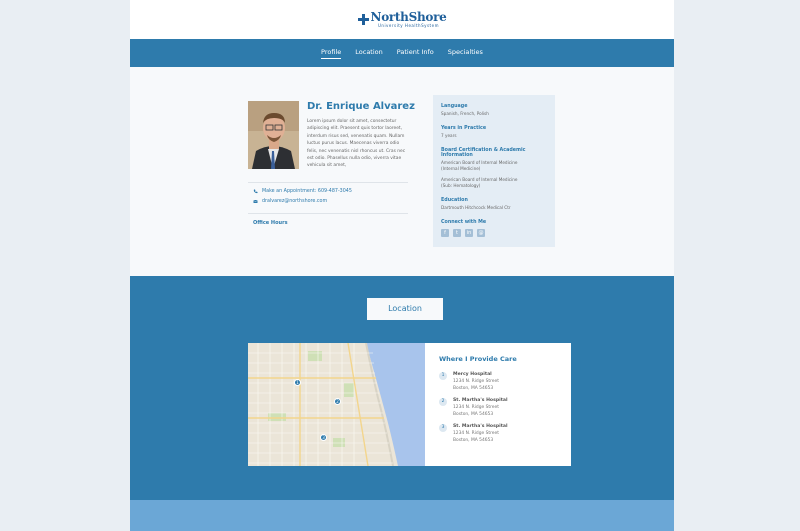 Image resolution: width=800 pixels, height=531 pixels. Describe the element at coordinates (408, 25) in the screenshot. I see `logo-subtitle: University HealthSystem` at that location.